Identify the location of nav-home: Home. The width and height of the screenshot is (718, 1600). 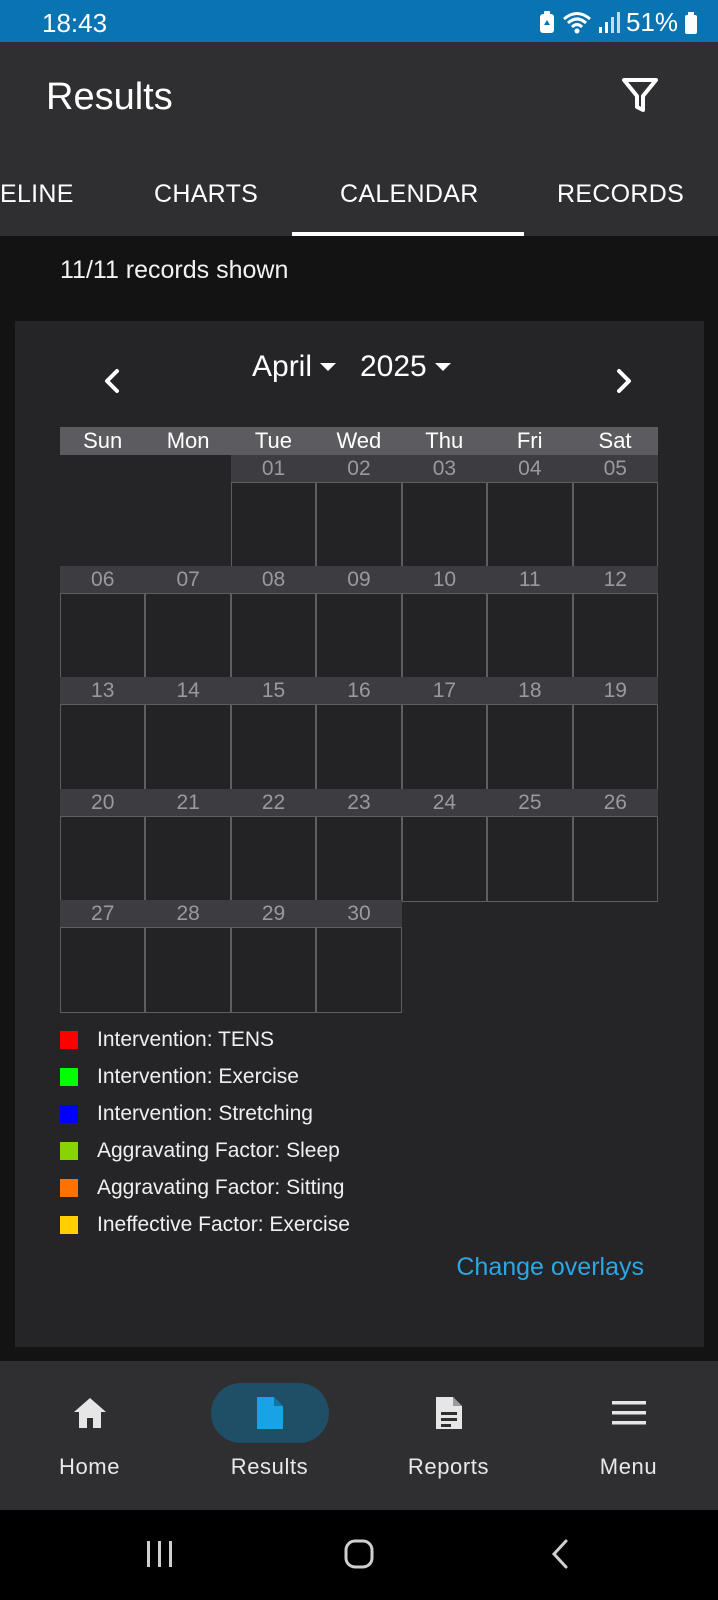
(89, 1435).